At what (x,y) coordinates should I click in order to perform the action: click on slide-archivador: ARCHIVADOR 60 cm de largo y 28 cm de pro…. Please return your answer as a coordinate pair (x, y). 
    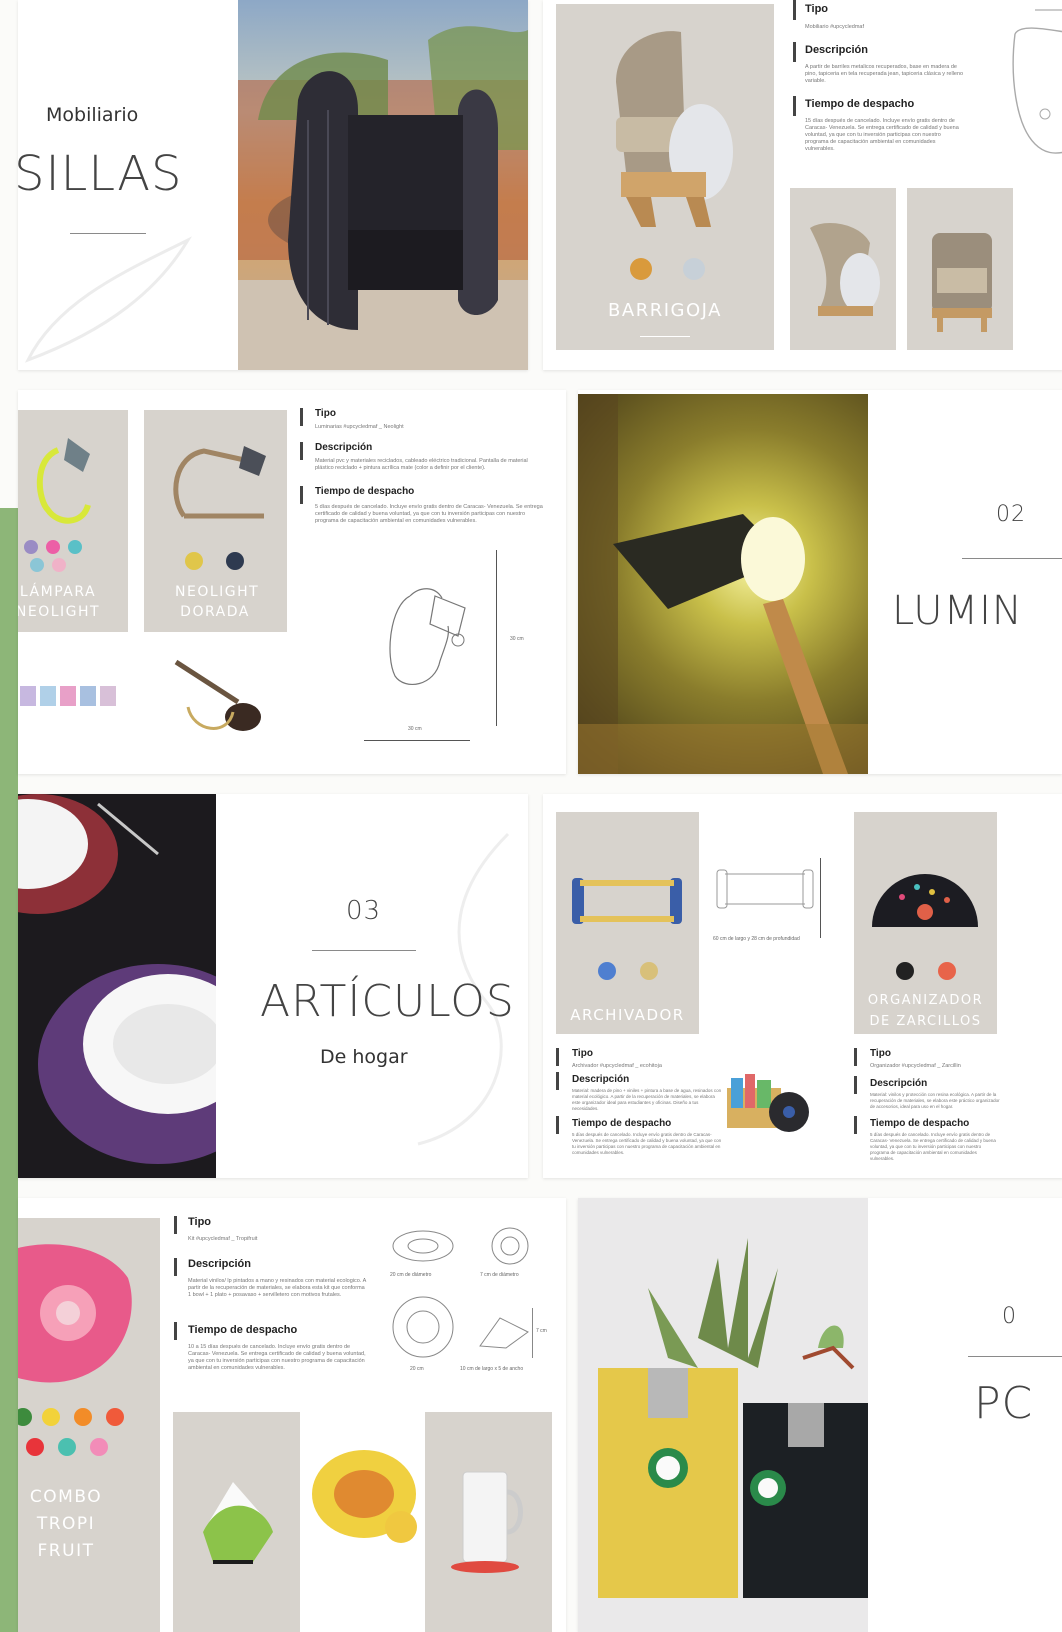
    Looking at the image, I should click on (802, 986).